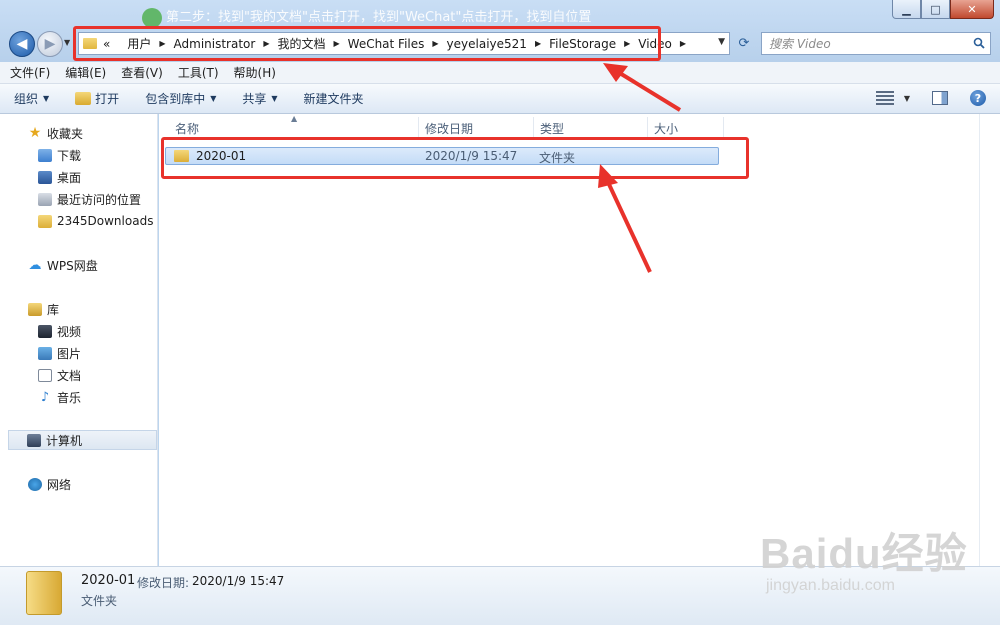 Image resolution: width=1000 pixels, height=625 pixels. I want to click on share-button: 共享 ▼, so click(259, 98).